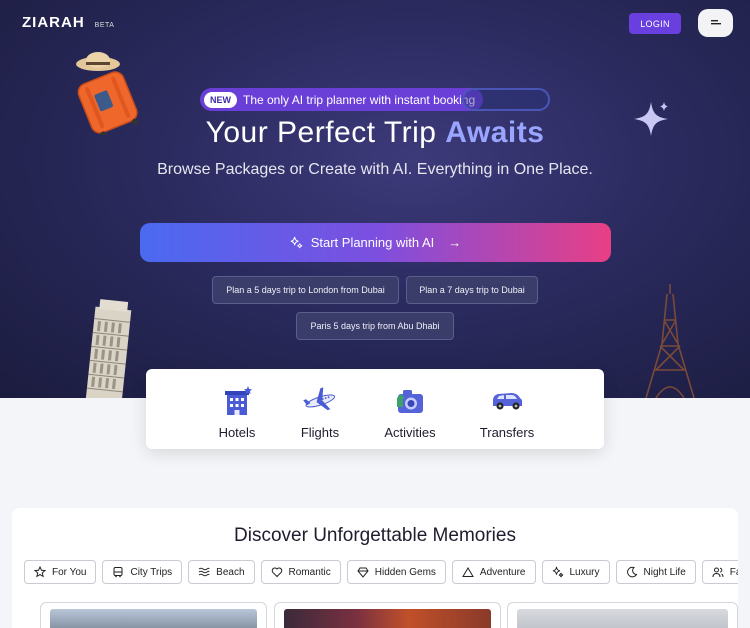 The image size is (750, 628). I want to click on suggestion-chip: Plan a 7 days trip to Dubai, so click(472, 290).